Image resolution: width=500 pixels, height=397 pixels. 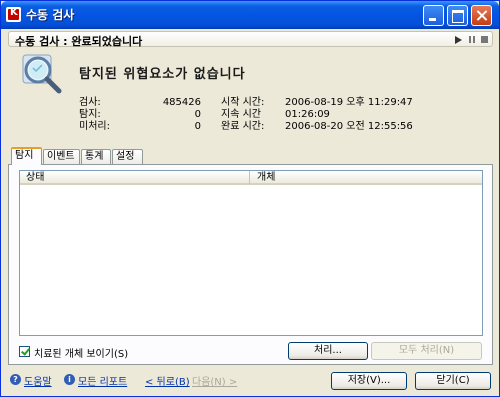 I want to click on table-header: 상태 개체, so click(x=251, y=178).